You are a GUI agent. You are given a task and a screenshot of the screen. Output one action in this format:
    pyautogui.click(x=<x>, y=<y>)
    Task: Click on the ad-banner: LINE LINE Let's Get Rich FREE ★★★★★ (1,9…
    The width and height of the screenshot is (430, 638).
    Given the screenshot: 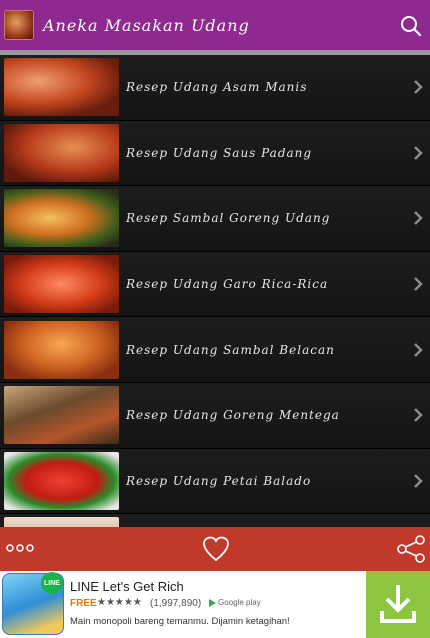 What is the action you would take?
    pyautogui.click(x=215, y=604)
    